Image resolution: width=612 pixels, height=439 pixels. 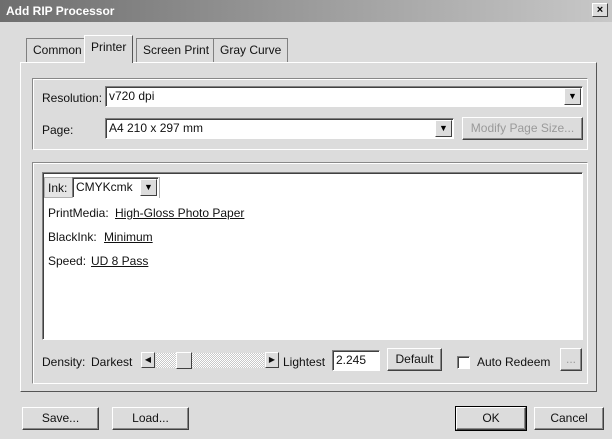 I want to click on tab-label: Printer, so click(x=109, y=47).